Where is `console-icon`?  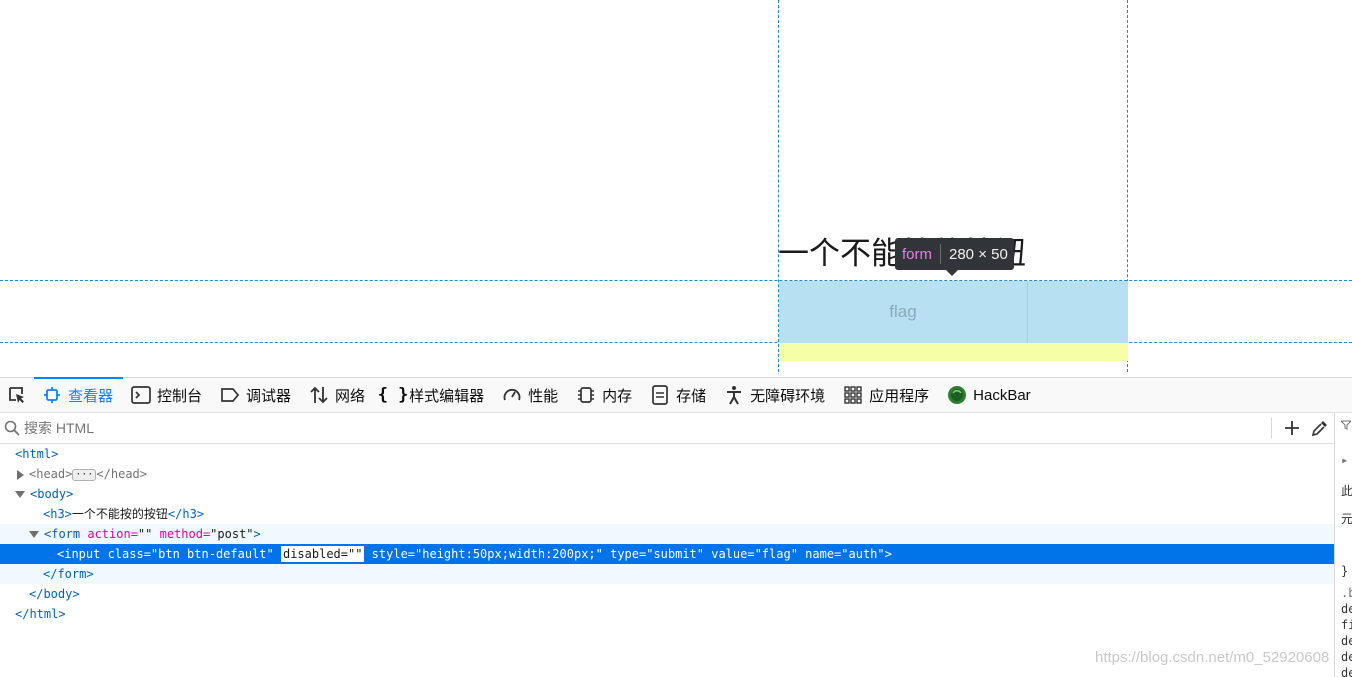
console-icon is located at coordinates (141, 395).